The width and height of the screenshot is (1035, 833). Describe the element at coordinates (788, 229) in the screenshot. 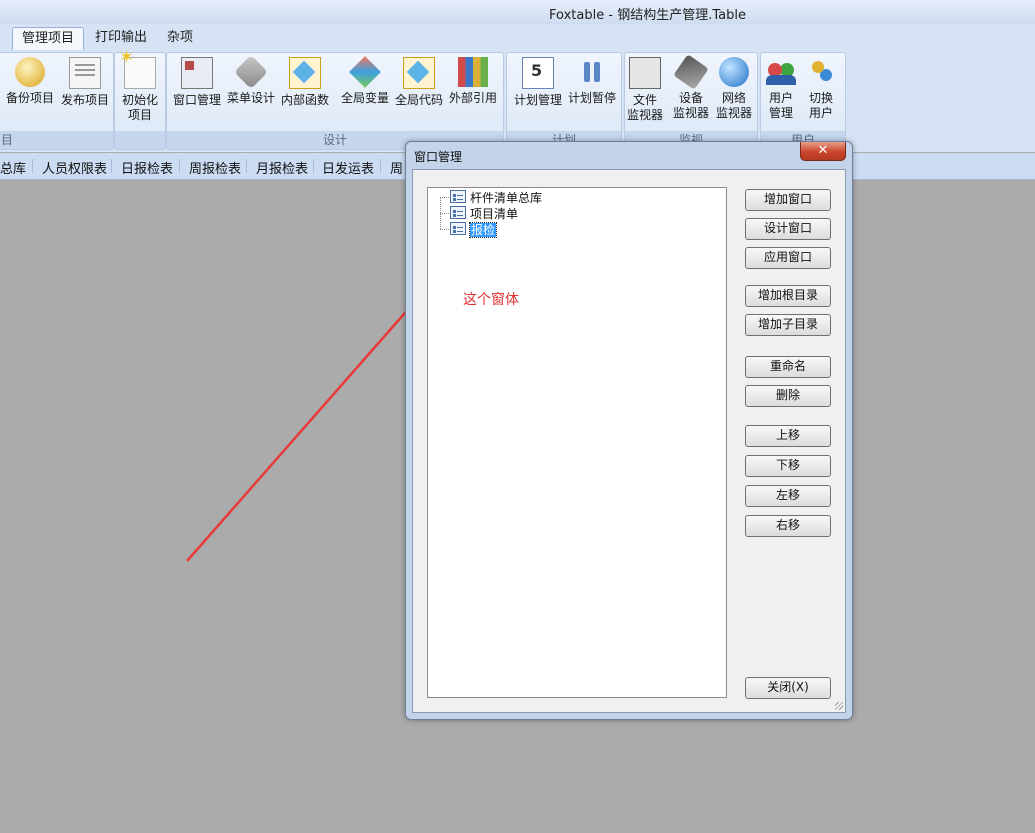

I see `design-window-button: 设计窗口` at that location.